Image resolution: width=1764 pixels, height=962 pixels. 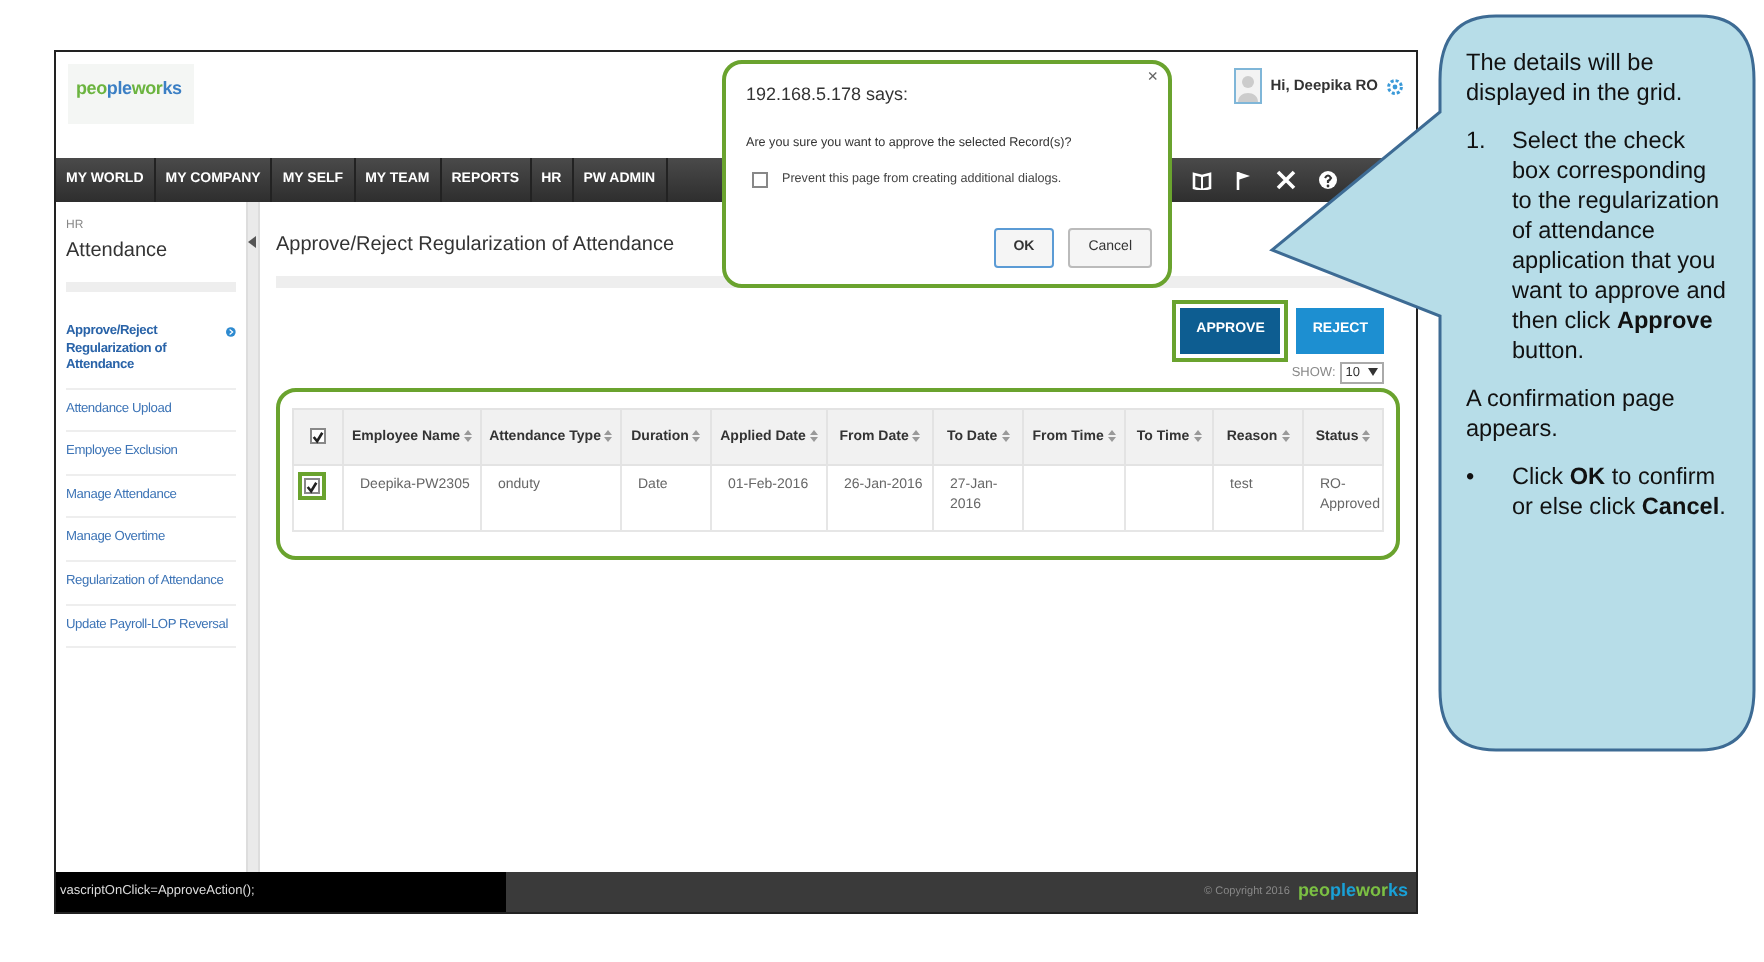 What do you see at coordinates (1152, 77) in the screenshot?
I see `close-button: ×` at bounding box center [1152, 77].